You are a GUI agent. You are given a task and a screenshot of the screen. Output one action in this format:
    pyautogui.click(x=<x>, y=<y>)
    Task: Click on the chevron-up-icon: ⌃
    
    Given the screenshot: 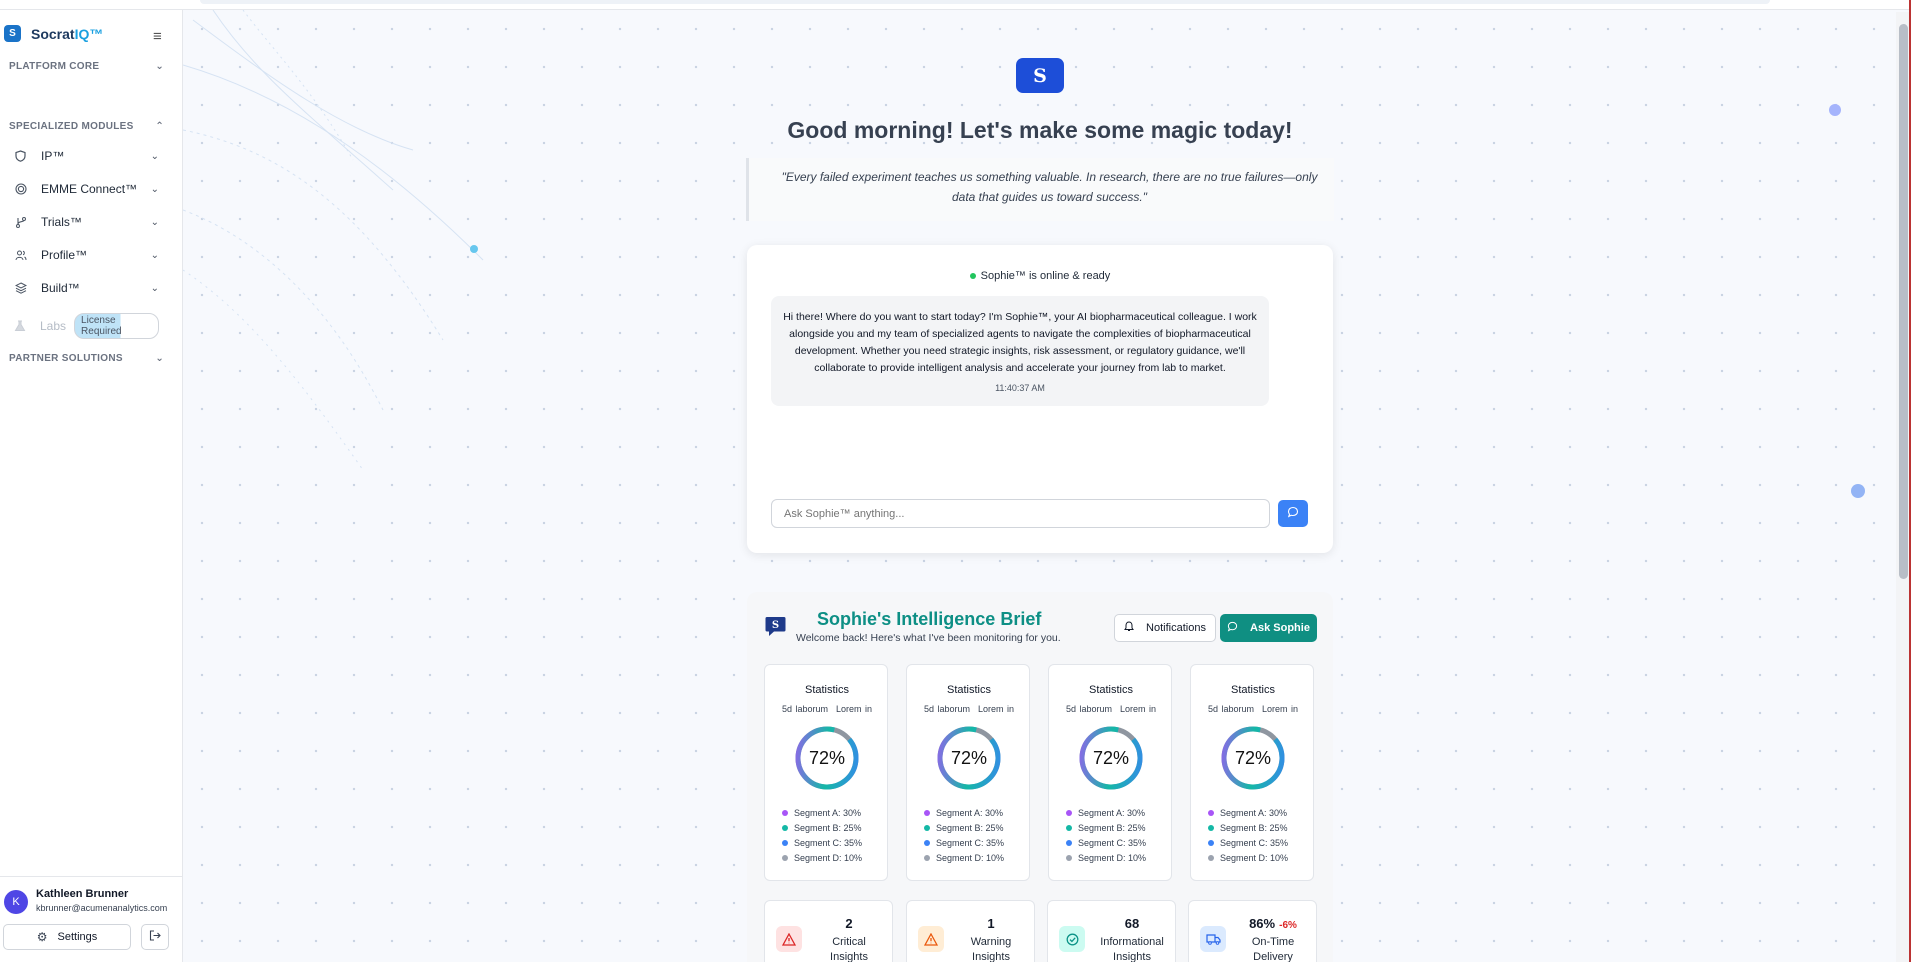 What is the action you would take?
    pyautogui.click(x=159, y=126)
    